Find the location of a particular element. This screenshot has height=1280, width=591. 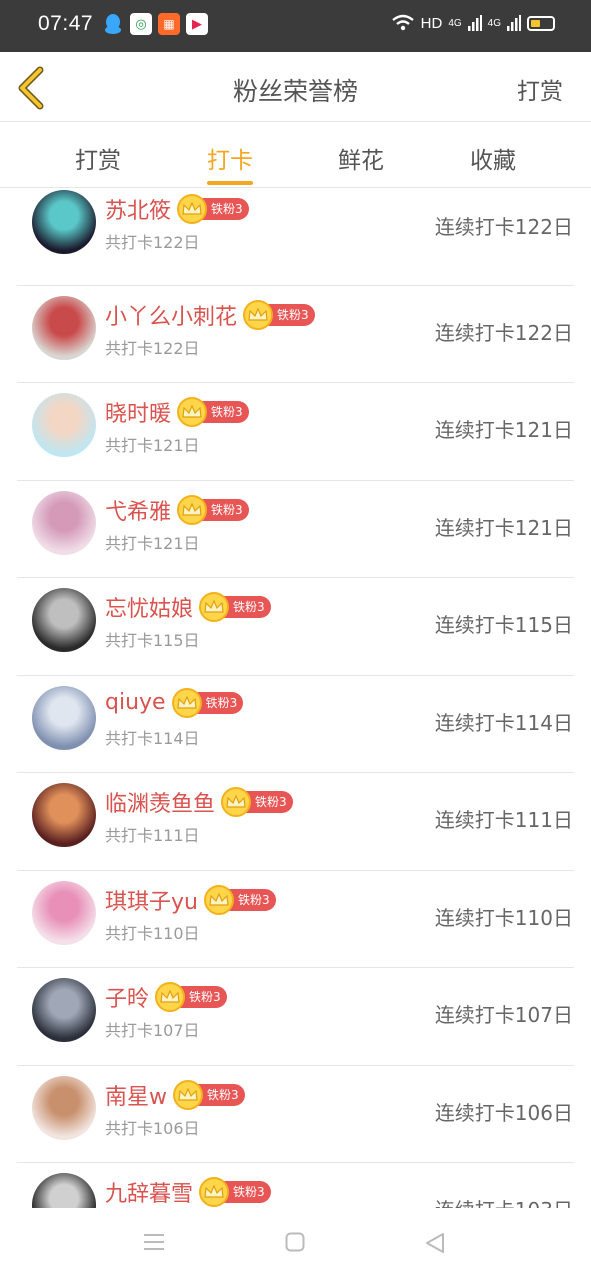

name-line: 苏北筱 铁粉3 is located at coordinates (177, 209).